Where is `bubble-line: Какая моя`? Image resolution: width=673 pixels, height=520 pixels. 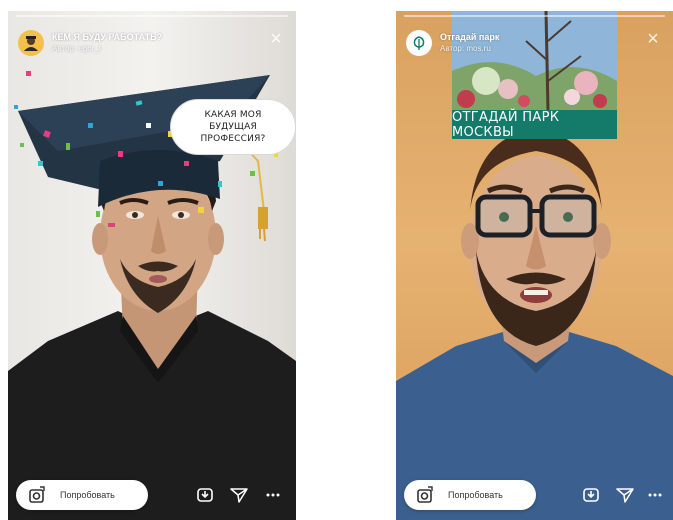
bubble-line: Какая моя is located at coordinates (233, 115).